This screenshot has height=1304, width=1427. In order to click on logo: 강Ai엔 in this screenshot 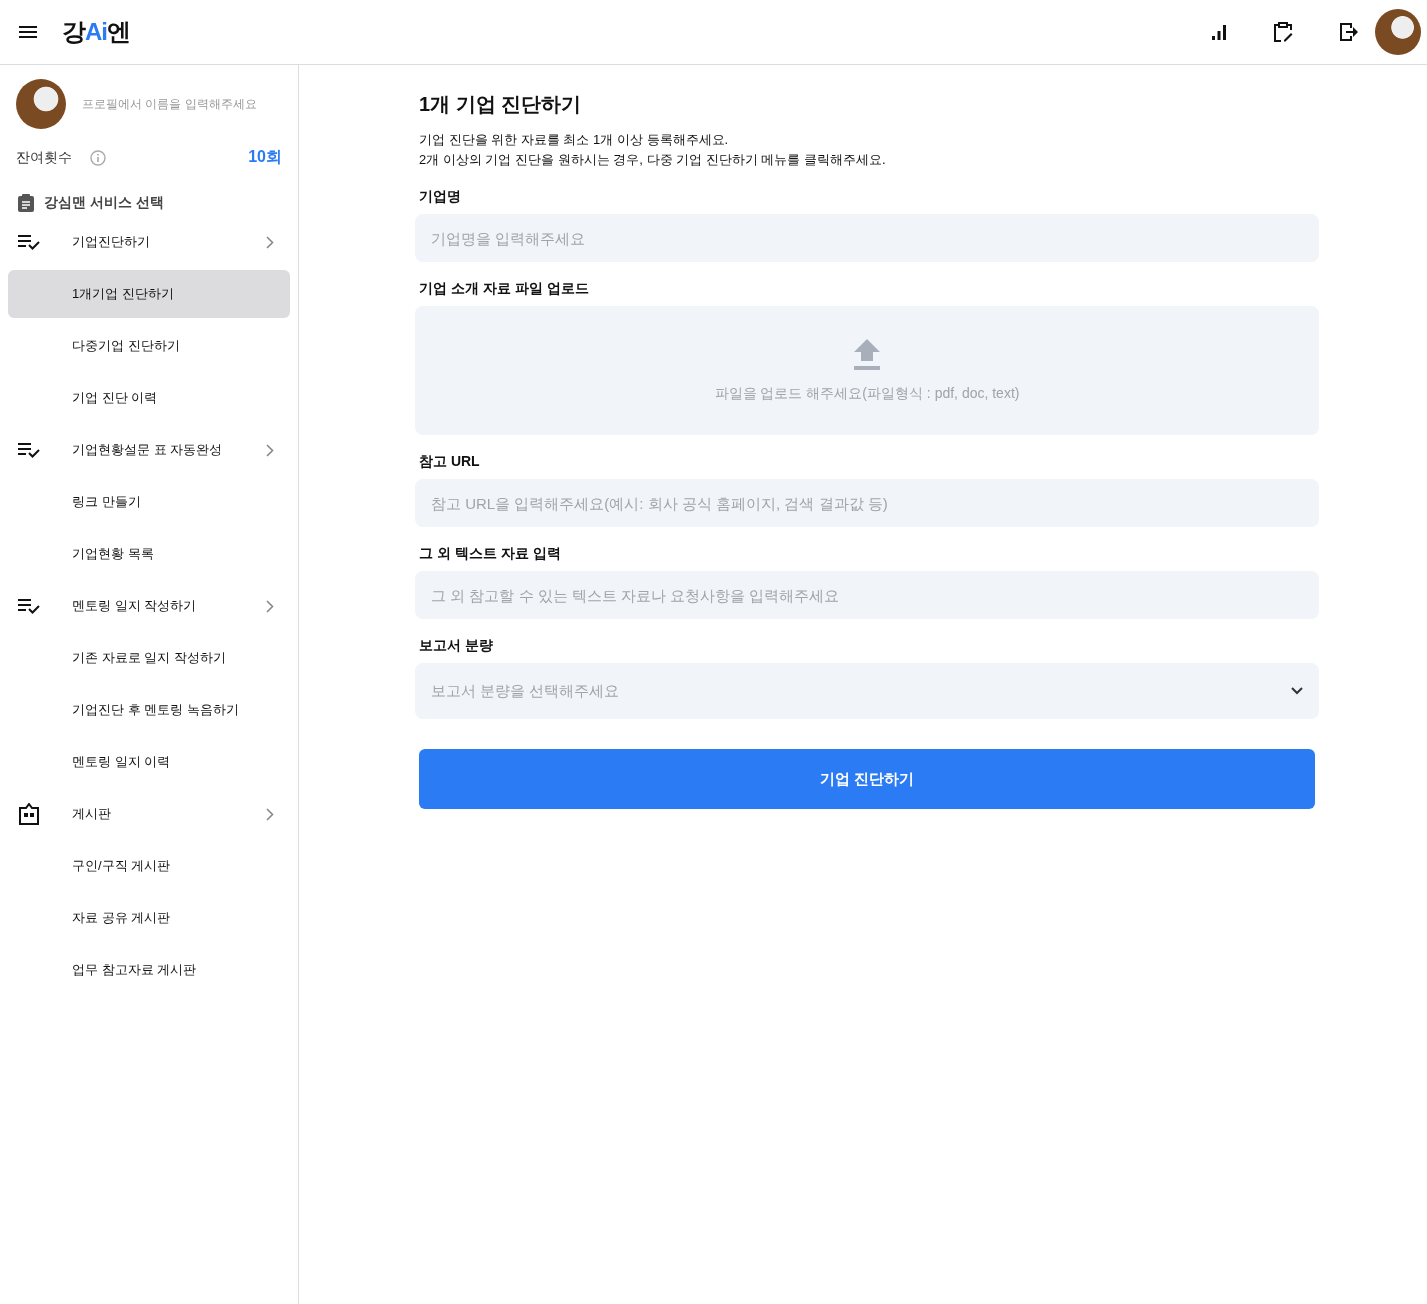, I will do `click(96, 32)`.